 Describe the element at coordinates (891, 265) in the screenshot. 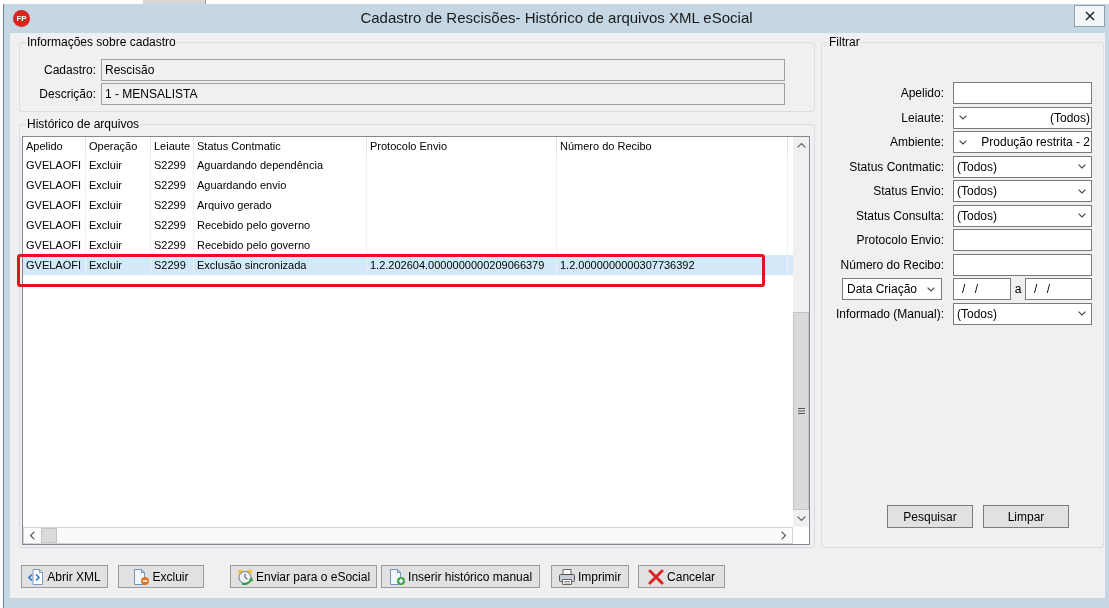

I see `field-label: Número do Recibo:` at that location.